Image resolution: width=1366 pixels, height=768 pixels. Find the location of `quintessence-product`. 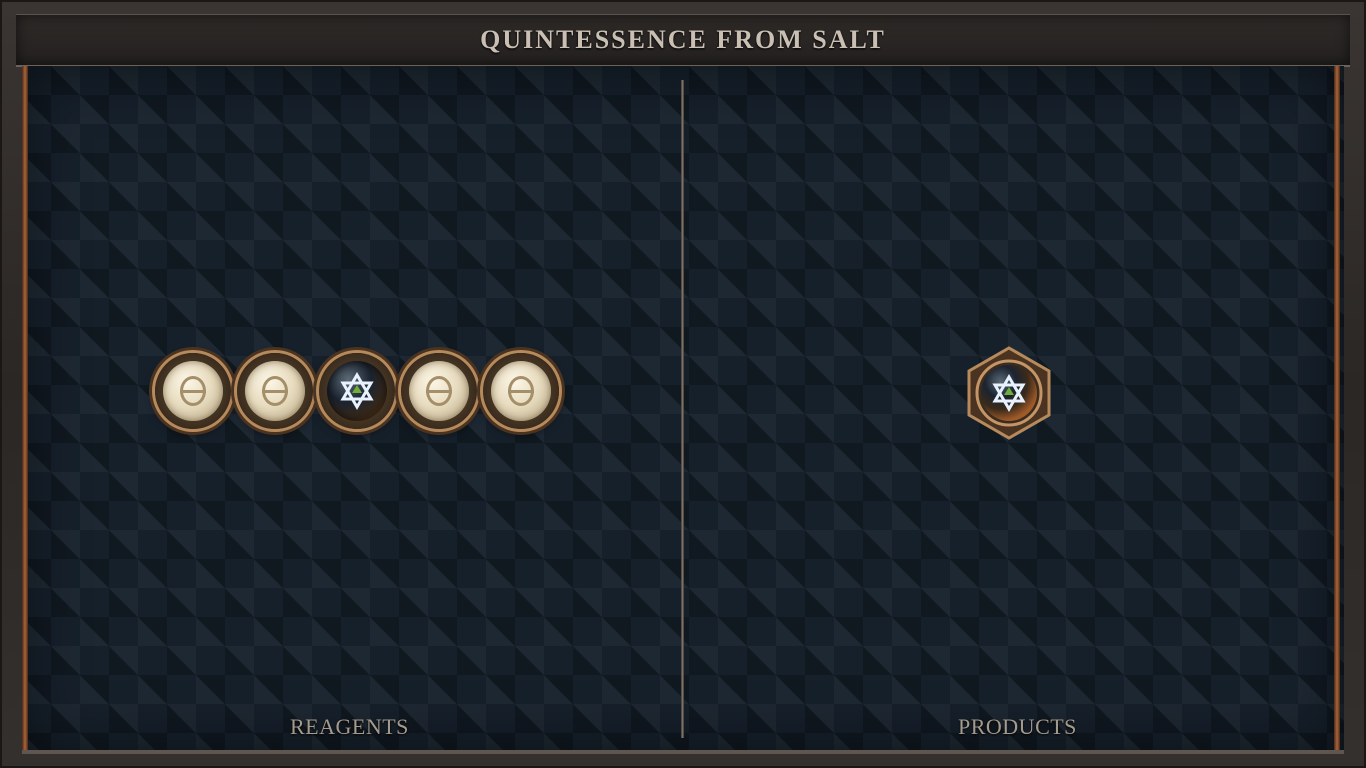

quintessence-product is located at coordinates (1009, 393).